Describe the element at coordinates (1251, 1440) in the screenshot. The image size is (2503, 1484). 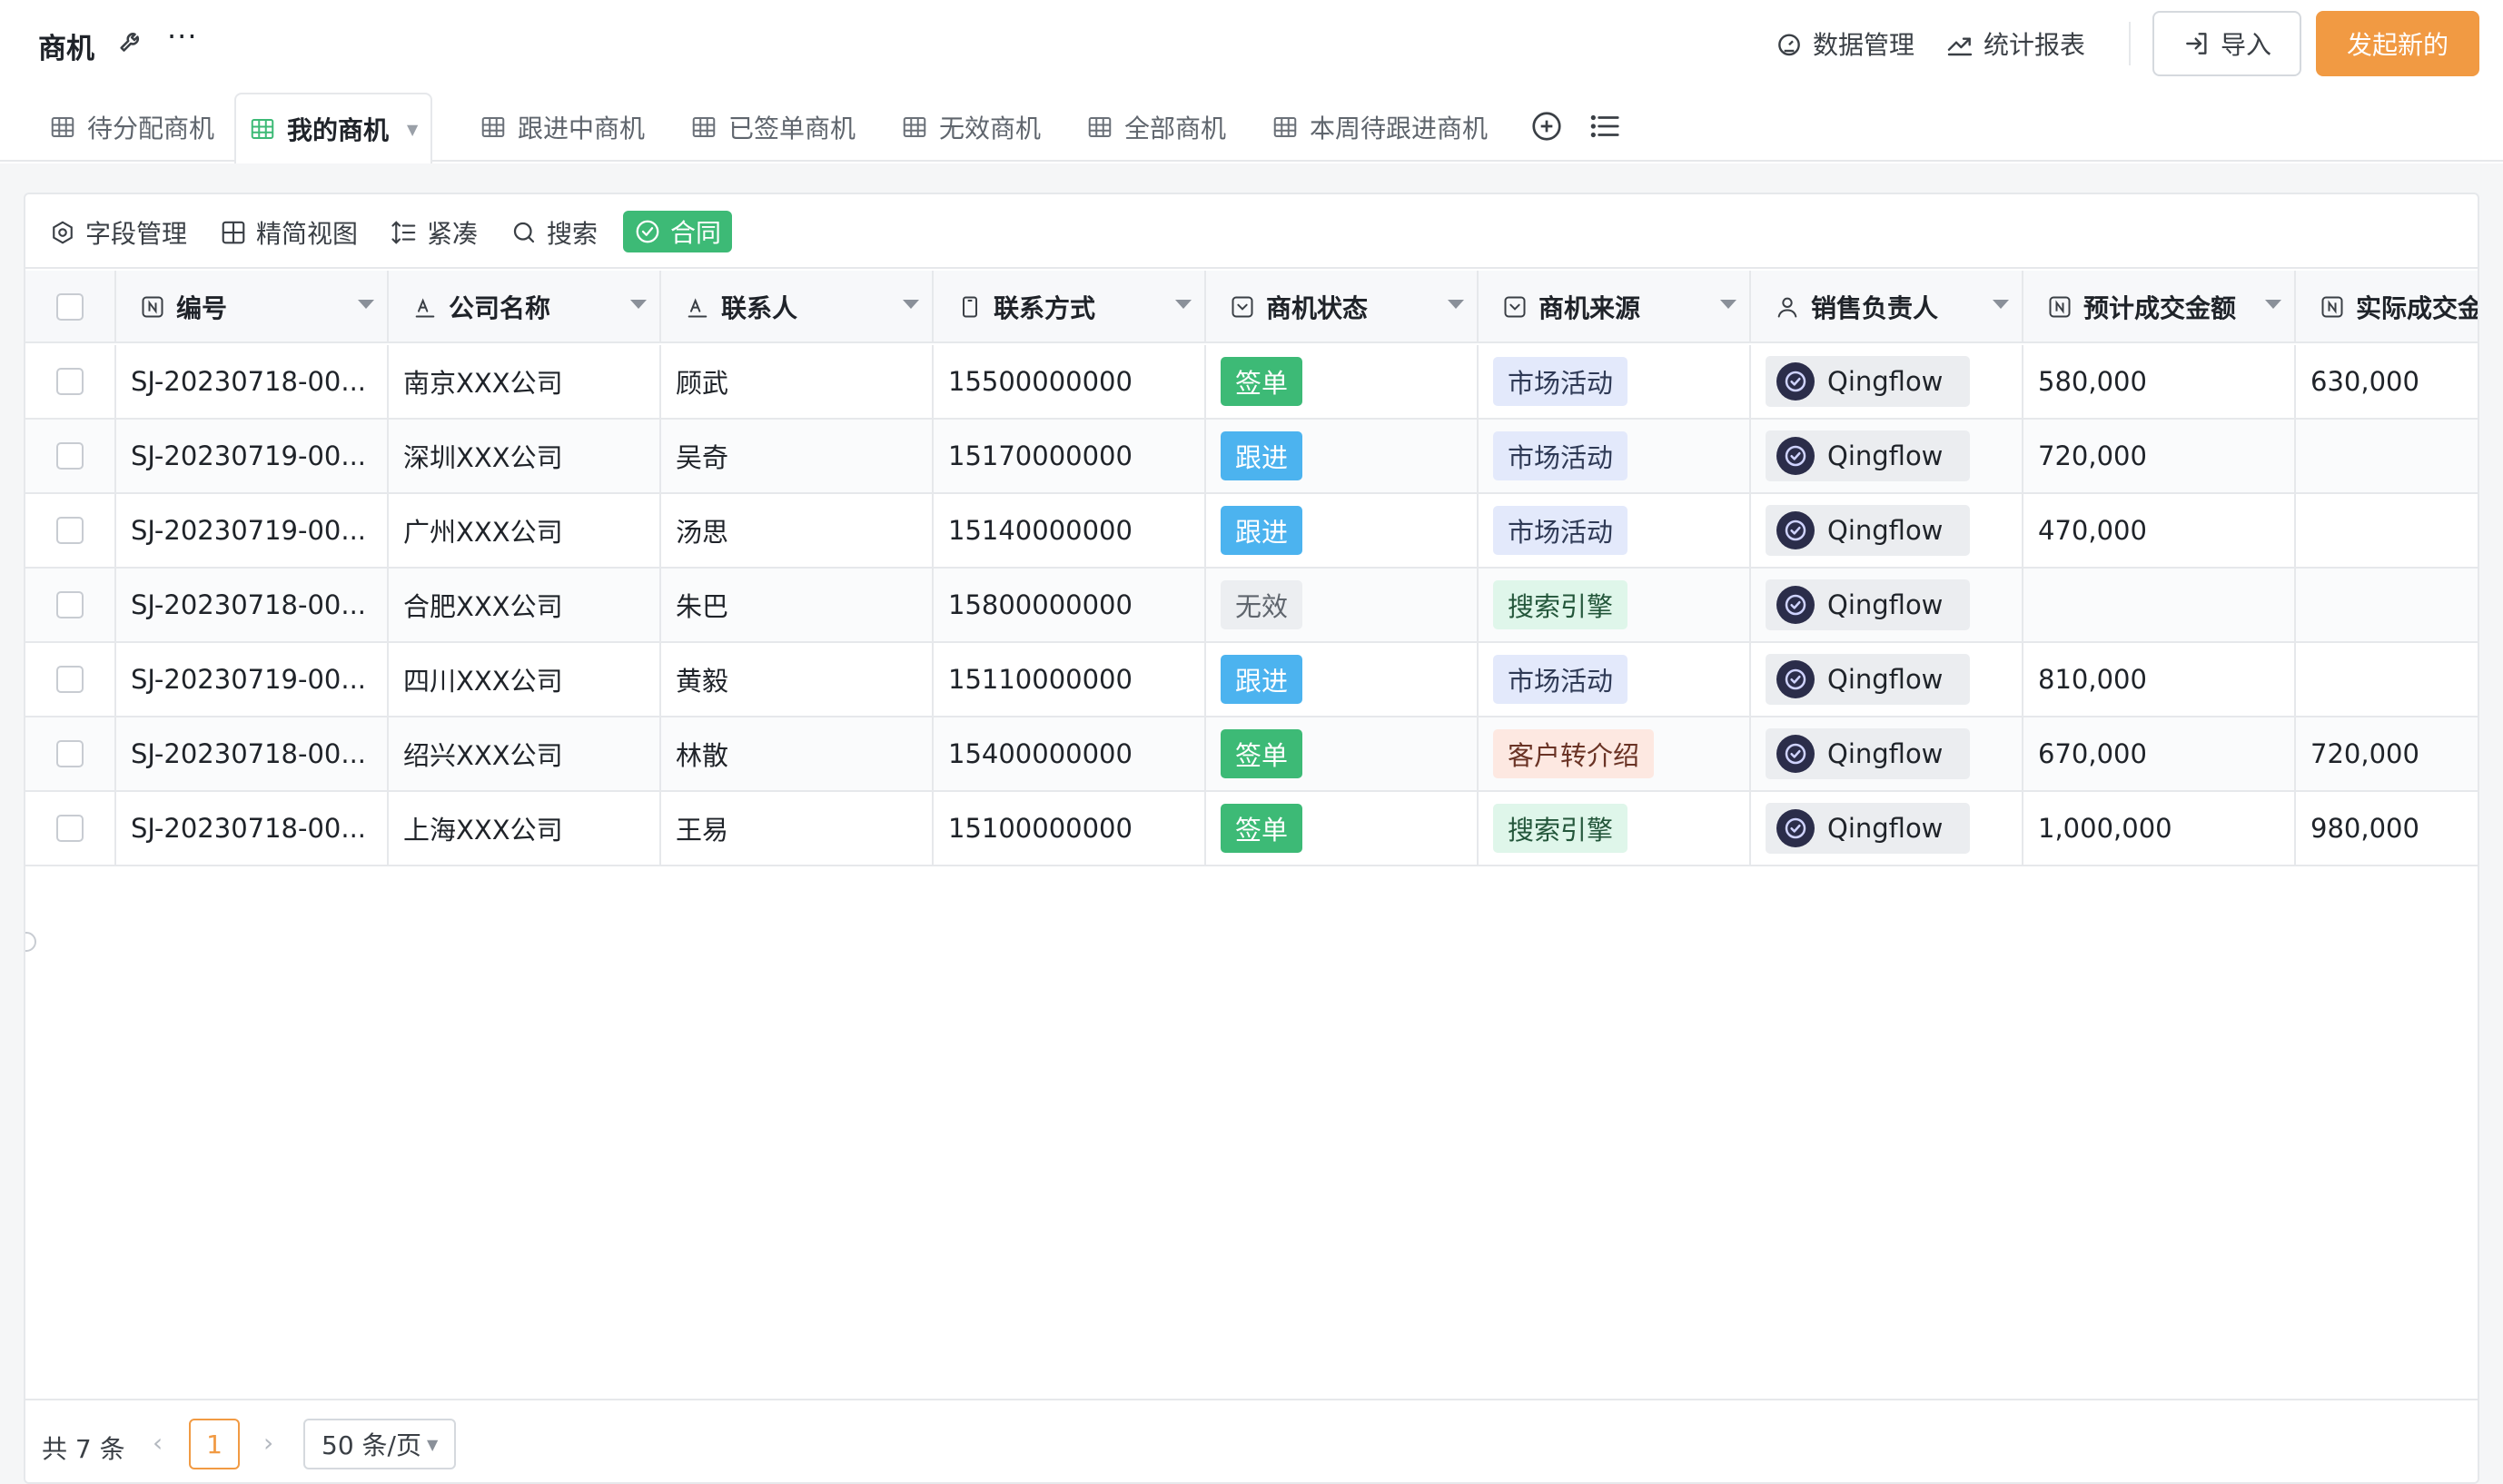
I see `pagination-bar: 共 7 条 ‹ 1 › 50 条/页 ▼` at that location.